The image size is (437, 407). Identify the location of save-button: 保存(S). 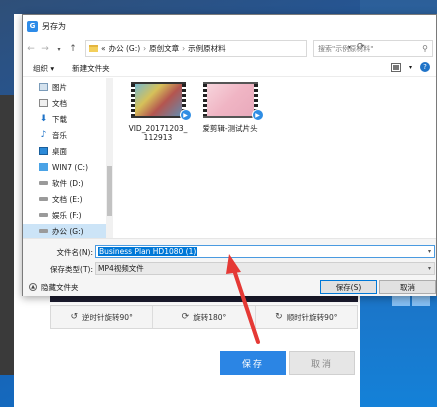
(348, 287).